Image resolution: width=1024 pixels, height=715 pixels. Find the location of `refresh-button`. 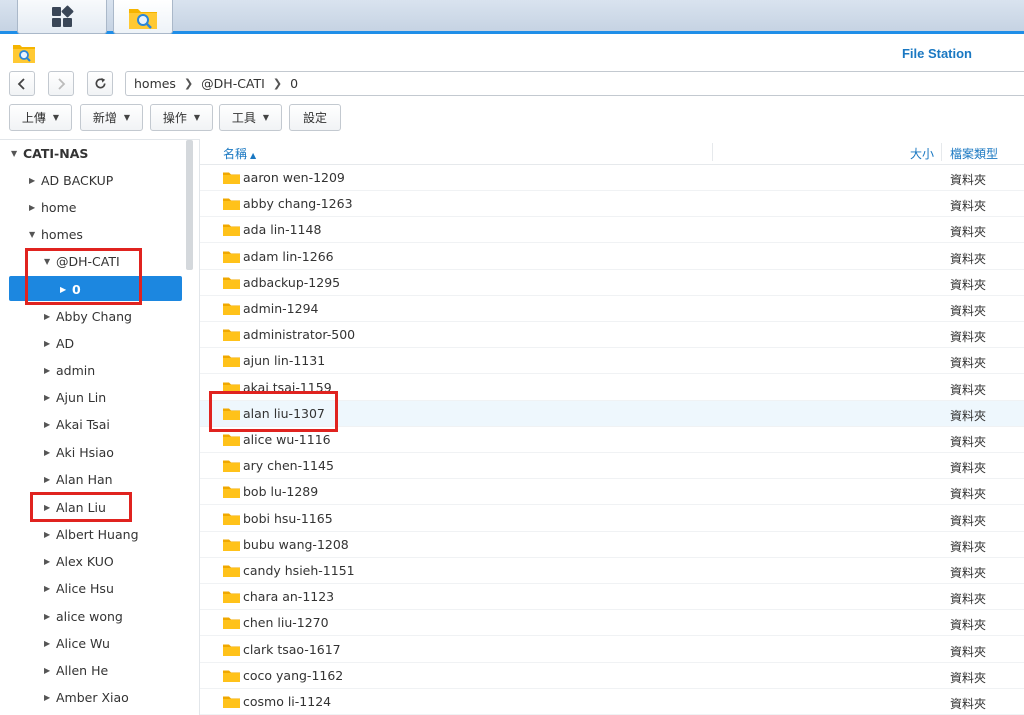

refresh-button is located at coordinates (100, 83).